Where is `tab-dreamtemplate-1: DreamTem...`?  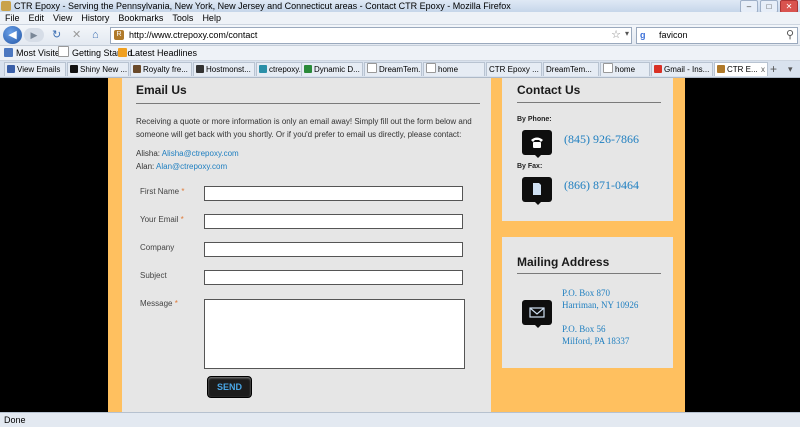
tab-dreamtemplate-1: DreamTem... is located at coordinates (393, 69).